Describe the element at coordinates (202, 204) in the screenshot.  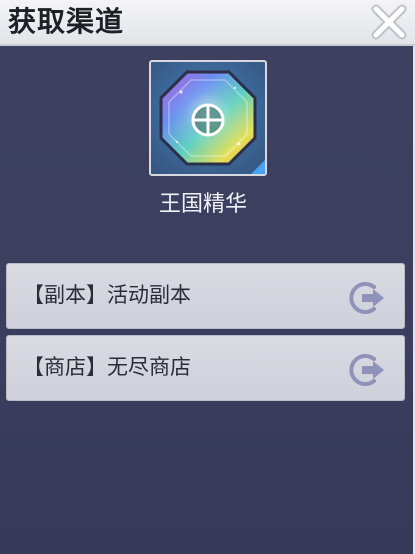
I see `item-name: 王国精华` at that location.